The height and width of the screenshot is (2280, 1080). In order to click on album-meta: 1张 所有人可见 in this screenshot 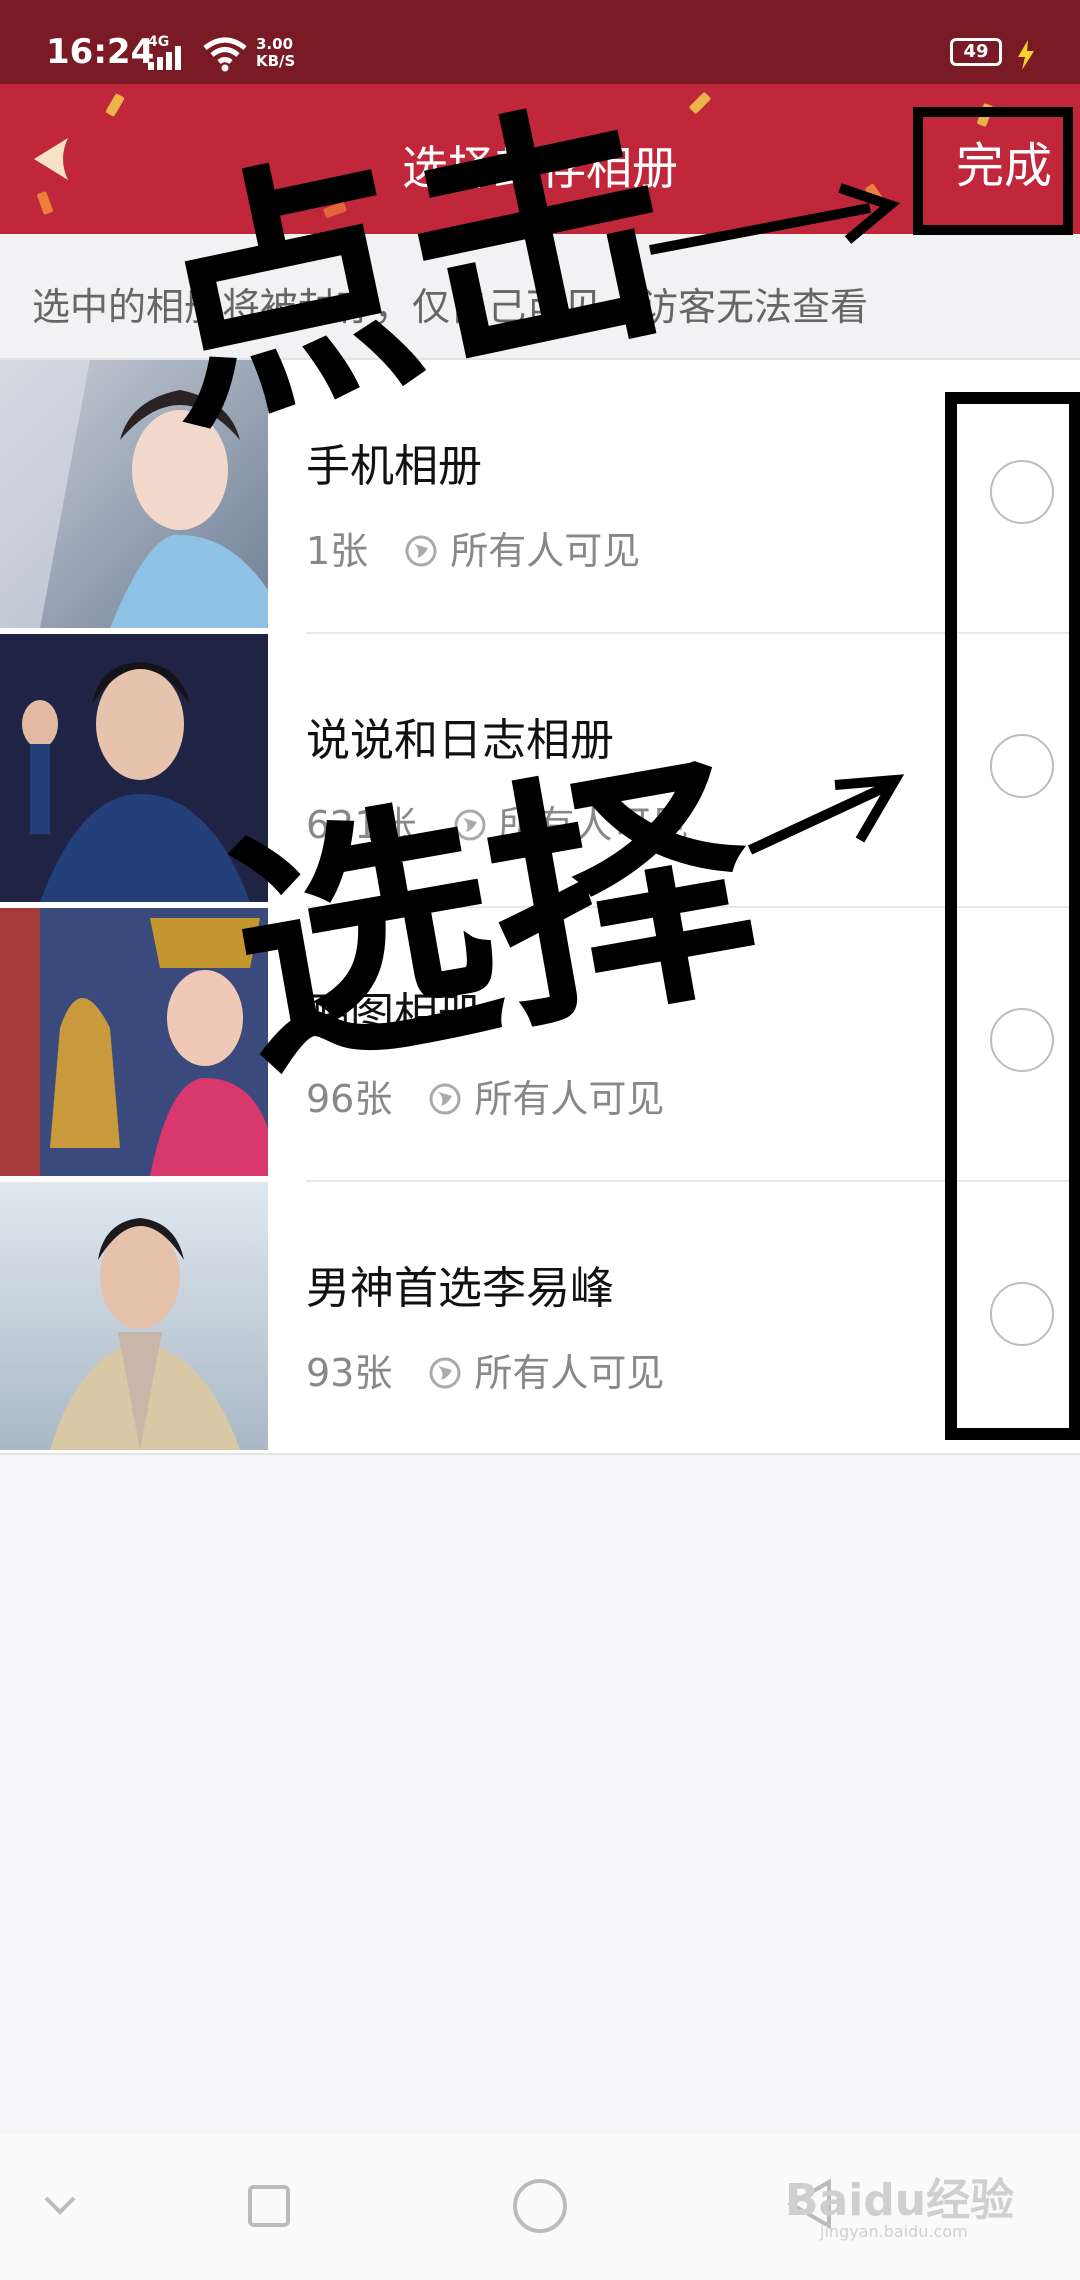, I will do `click(473, 547)`.